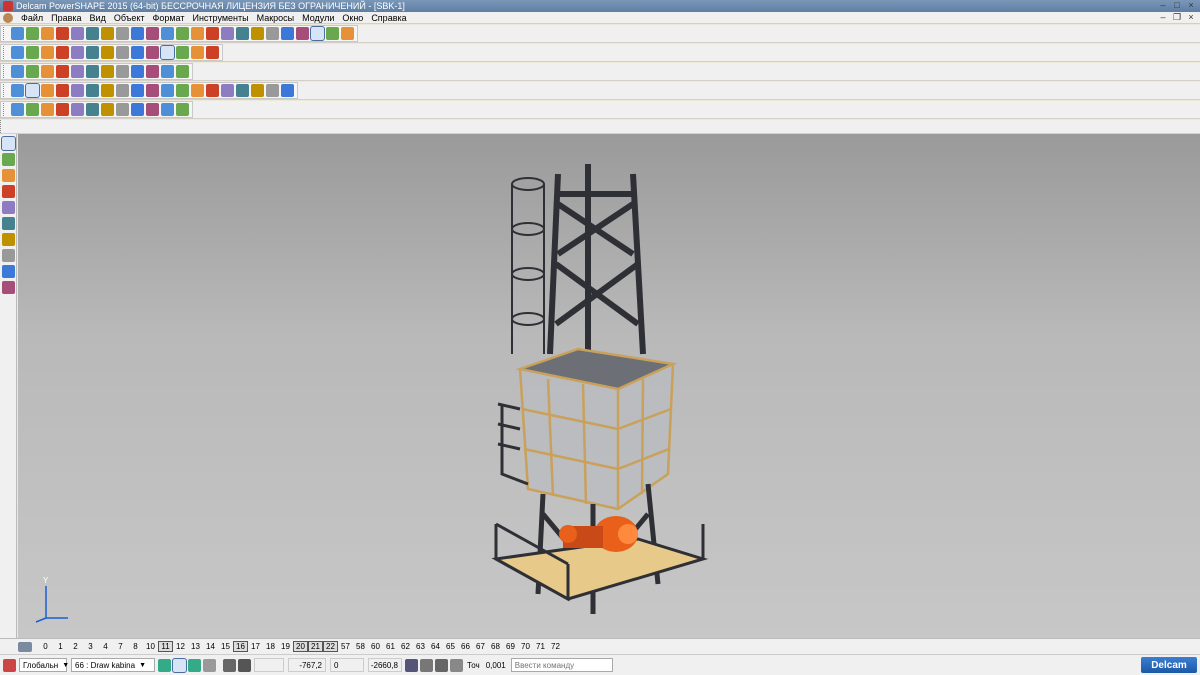 This screenshot has height=675, width=1200. Describe the element at coordinates (137, 33) in the screenshot. I see `delete-icon` at that location.